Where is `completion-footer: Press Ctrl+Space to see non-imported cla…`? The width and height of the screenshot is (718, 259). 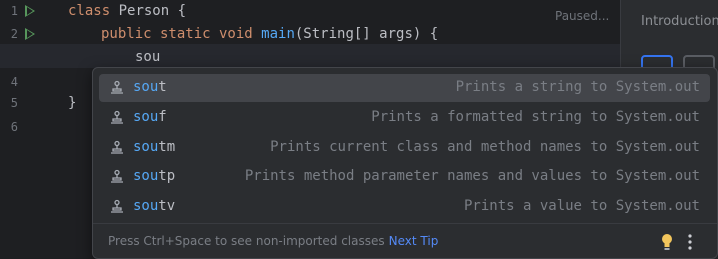 completion-footer: Press Ctrl+Space to see non-imported cla… is located at coordinates (405, 241).